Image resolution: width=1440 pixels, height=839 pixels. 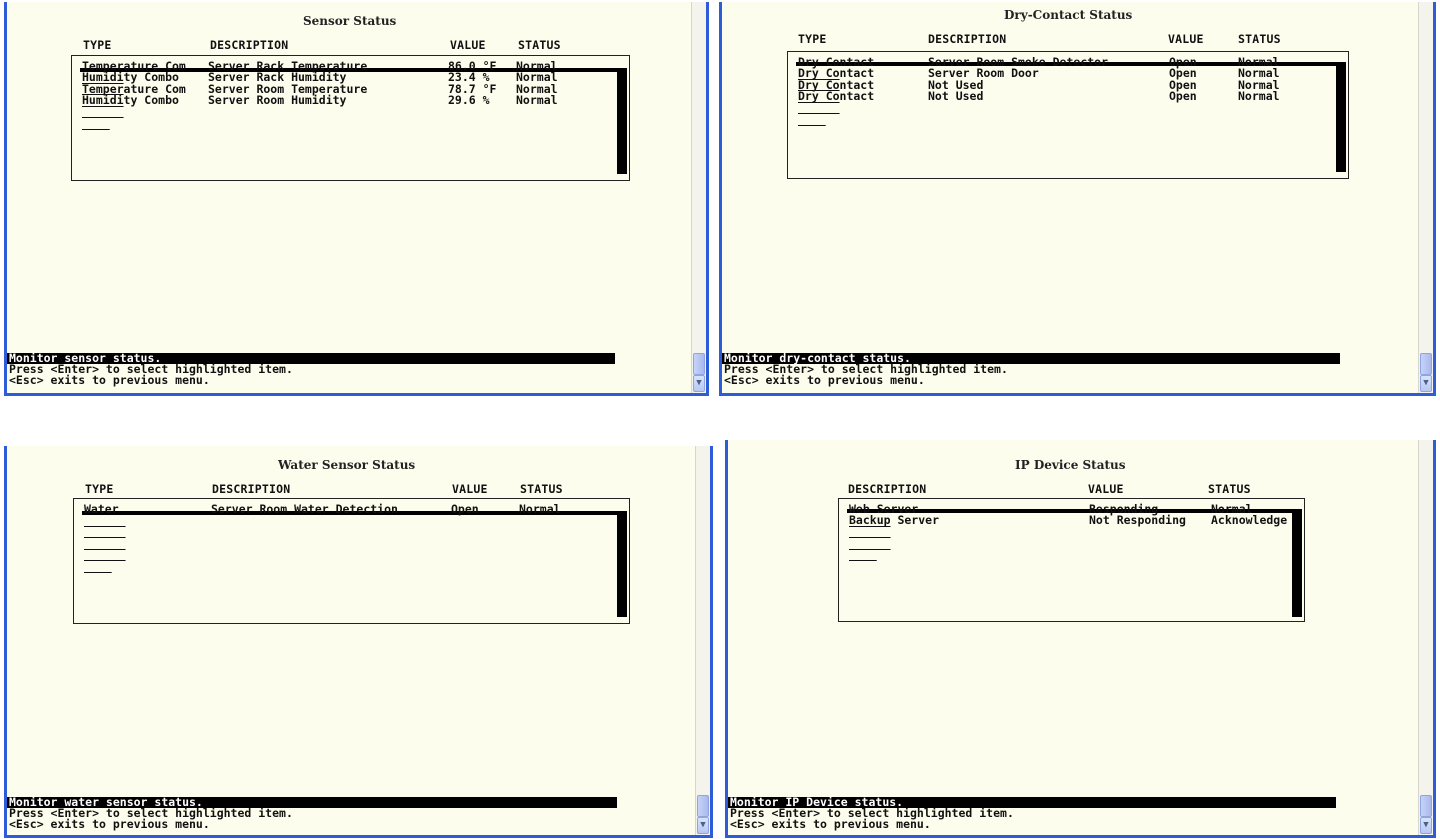 I want to click on page-title: Sensor Status, so click(x=350, y=21).